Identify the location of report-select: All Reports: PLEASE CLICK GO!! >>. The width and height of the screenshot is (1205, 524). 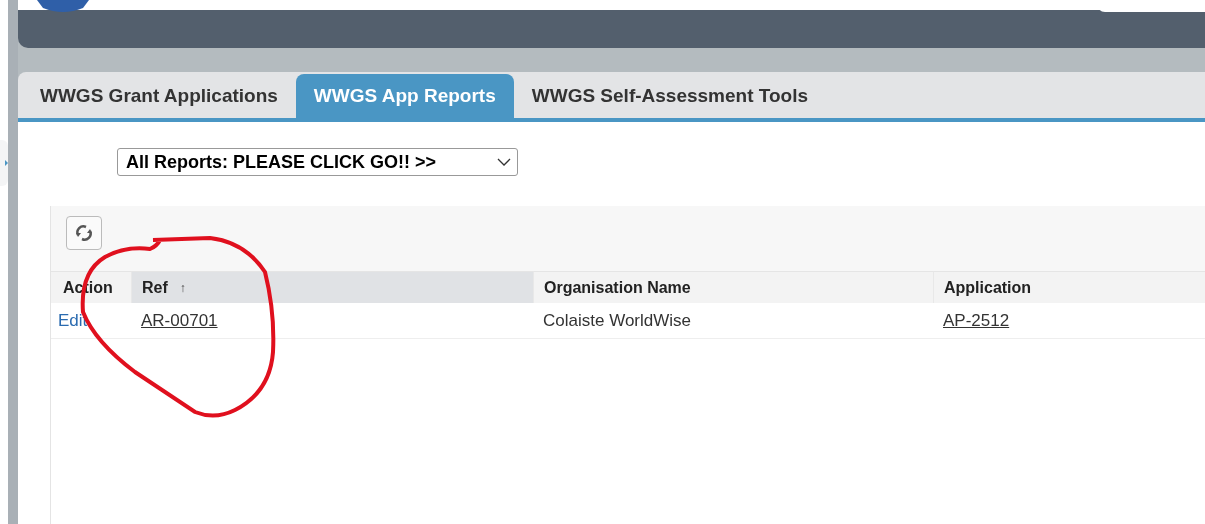
(317, 162).